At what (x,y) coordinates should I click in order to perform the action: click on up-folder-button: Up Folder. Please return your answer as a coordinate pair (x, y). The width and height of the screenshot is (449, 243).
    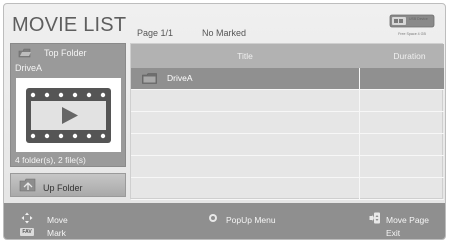
    Looking at the image, I should click on (68, 185).